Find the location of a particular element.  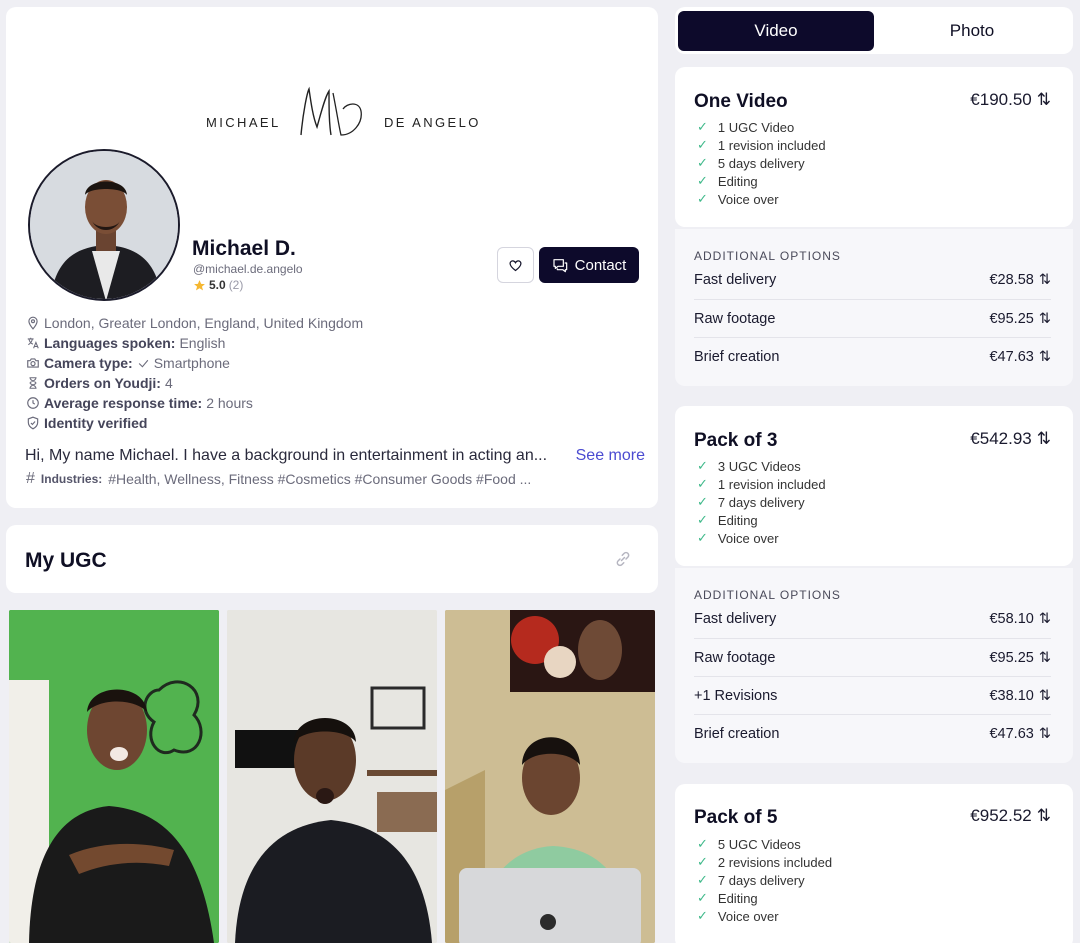

package-title: Pack of 3 is located at coordinates (736, 440).